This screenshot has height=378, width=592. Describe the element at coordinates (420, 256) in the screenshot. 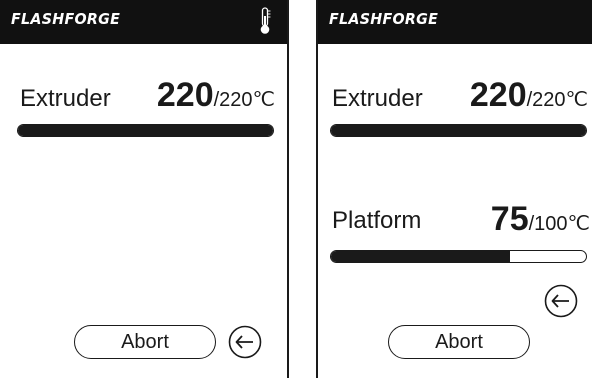

I see `platform-progress-fill` at that location.